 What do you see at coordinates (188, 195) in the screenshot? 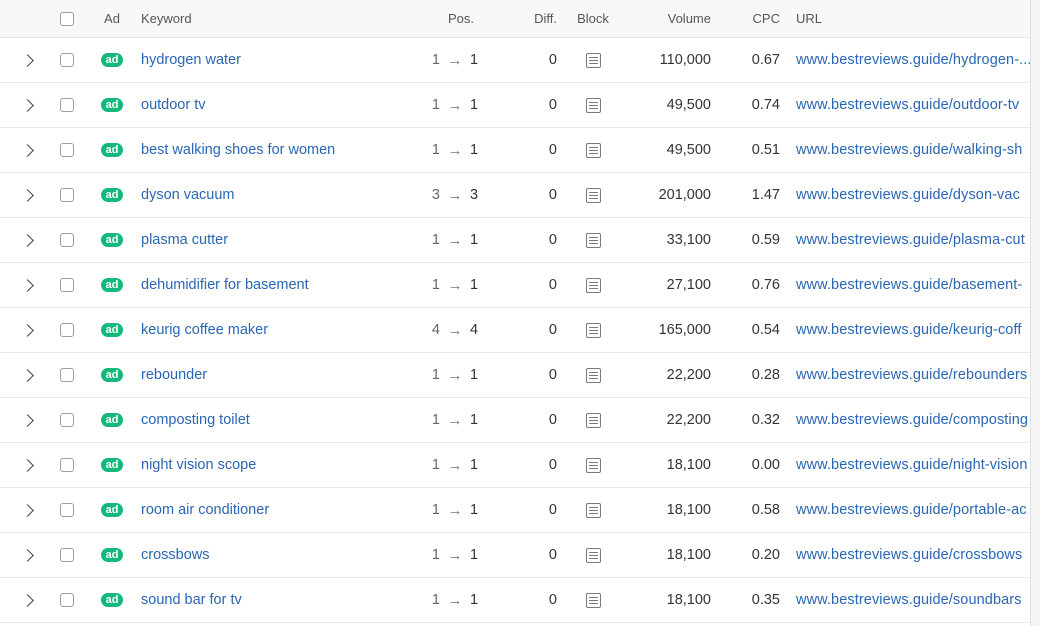
I see `keyword-link: dyson vacuum` at bounding box center [188, 195].